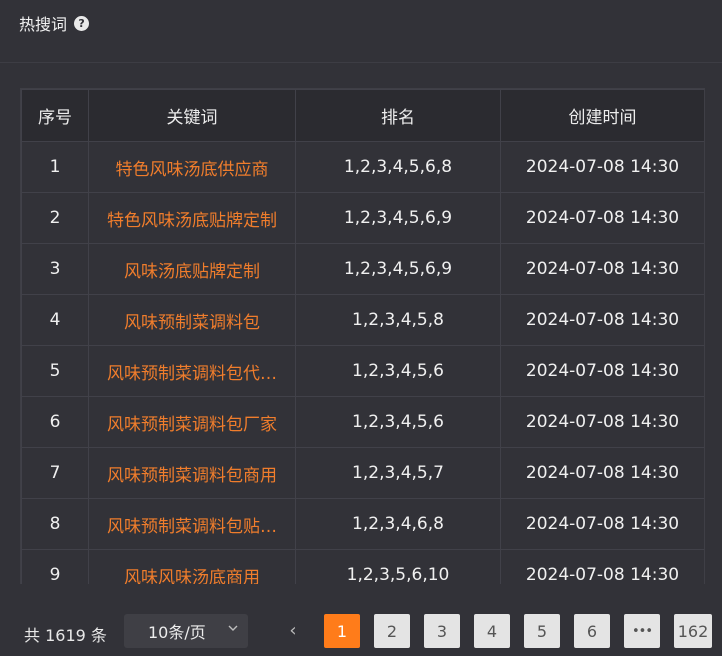 The height and width of the screenshot is (656, 722). What do you see at coordinates (492, 631) in the screenshot?
I see `page-button-4: 4` at bounding box center [492, 631].